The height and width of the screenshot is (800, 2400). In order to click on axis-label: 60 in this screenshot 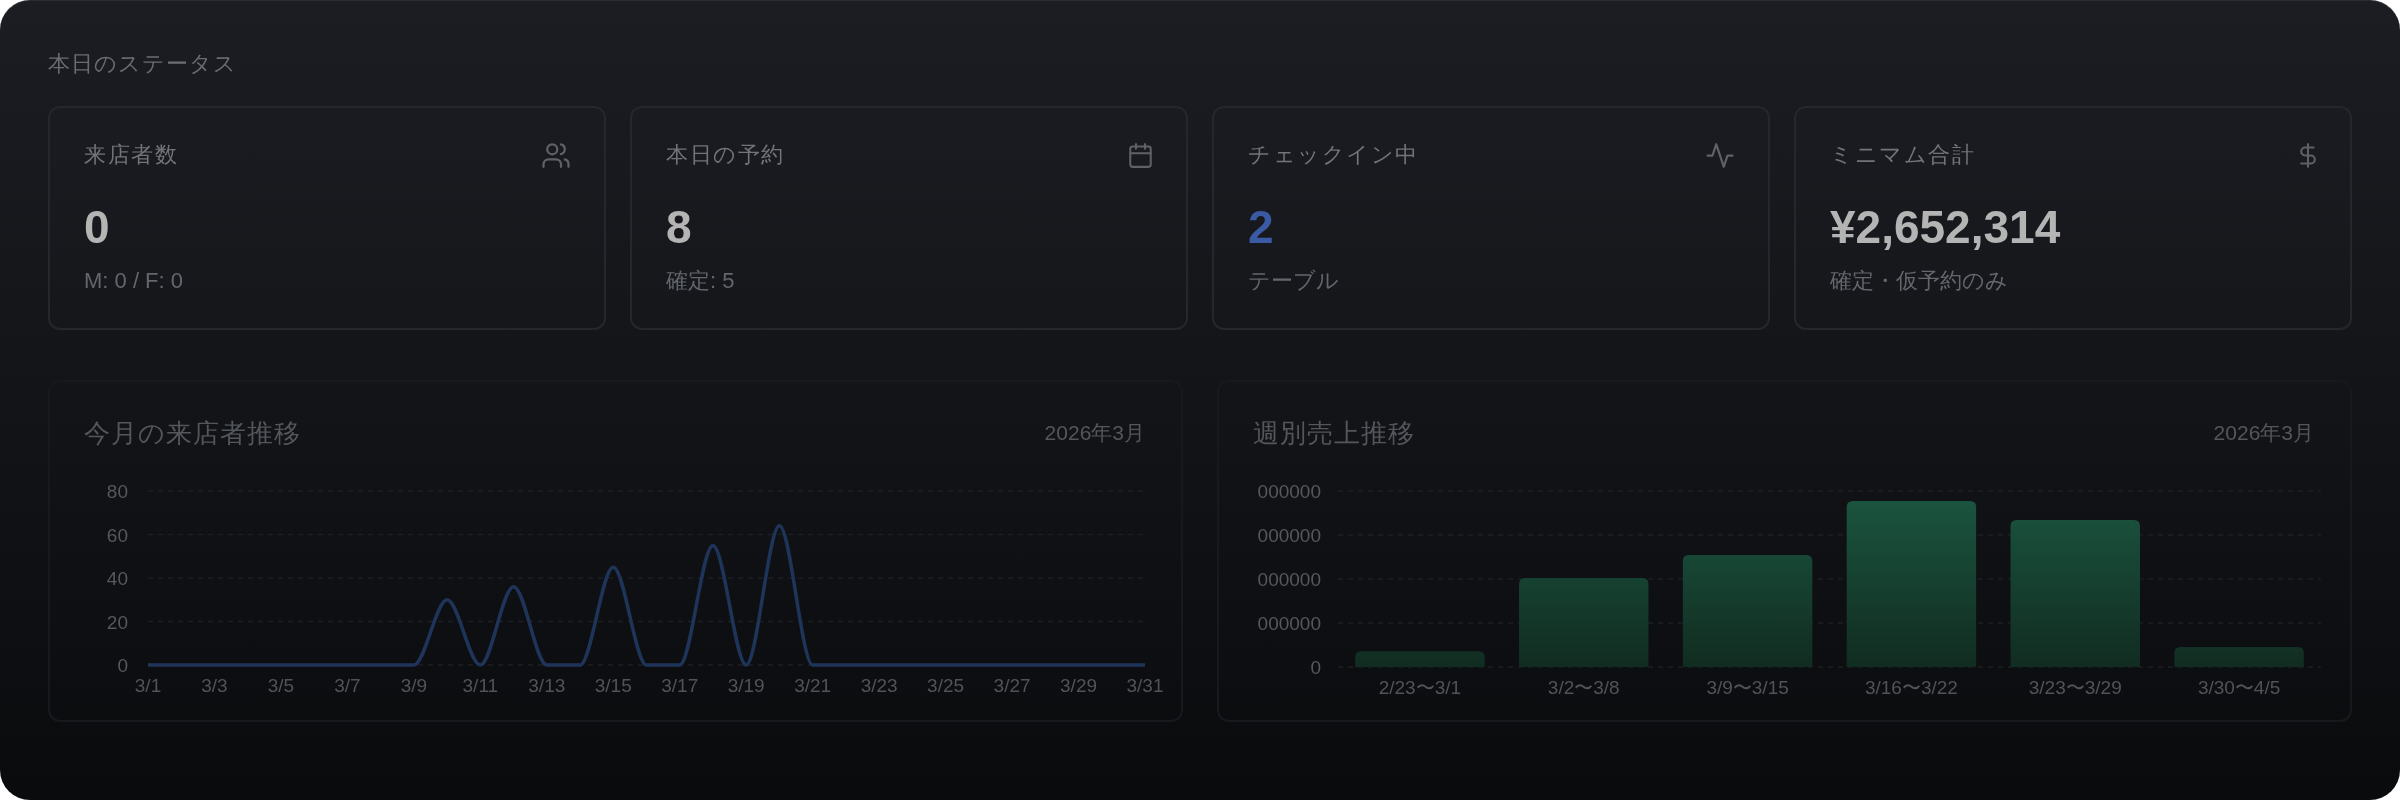, I will do `click(117, 535)`.